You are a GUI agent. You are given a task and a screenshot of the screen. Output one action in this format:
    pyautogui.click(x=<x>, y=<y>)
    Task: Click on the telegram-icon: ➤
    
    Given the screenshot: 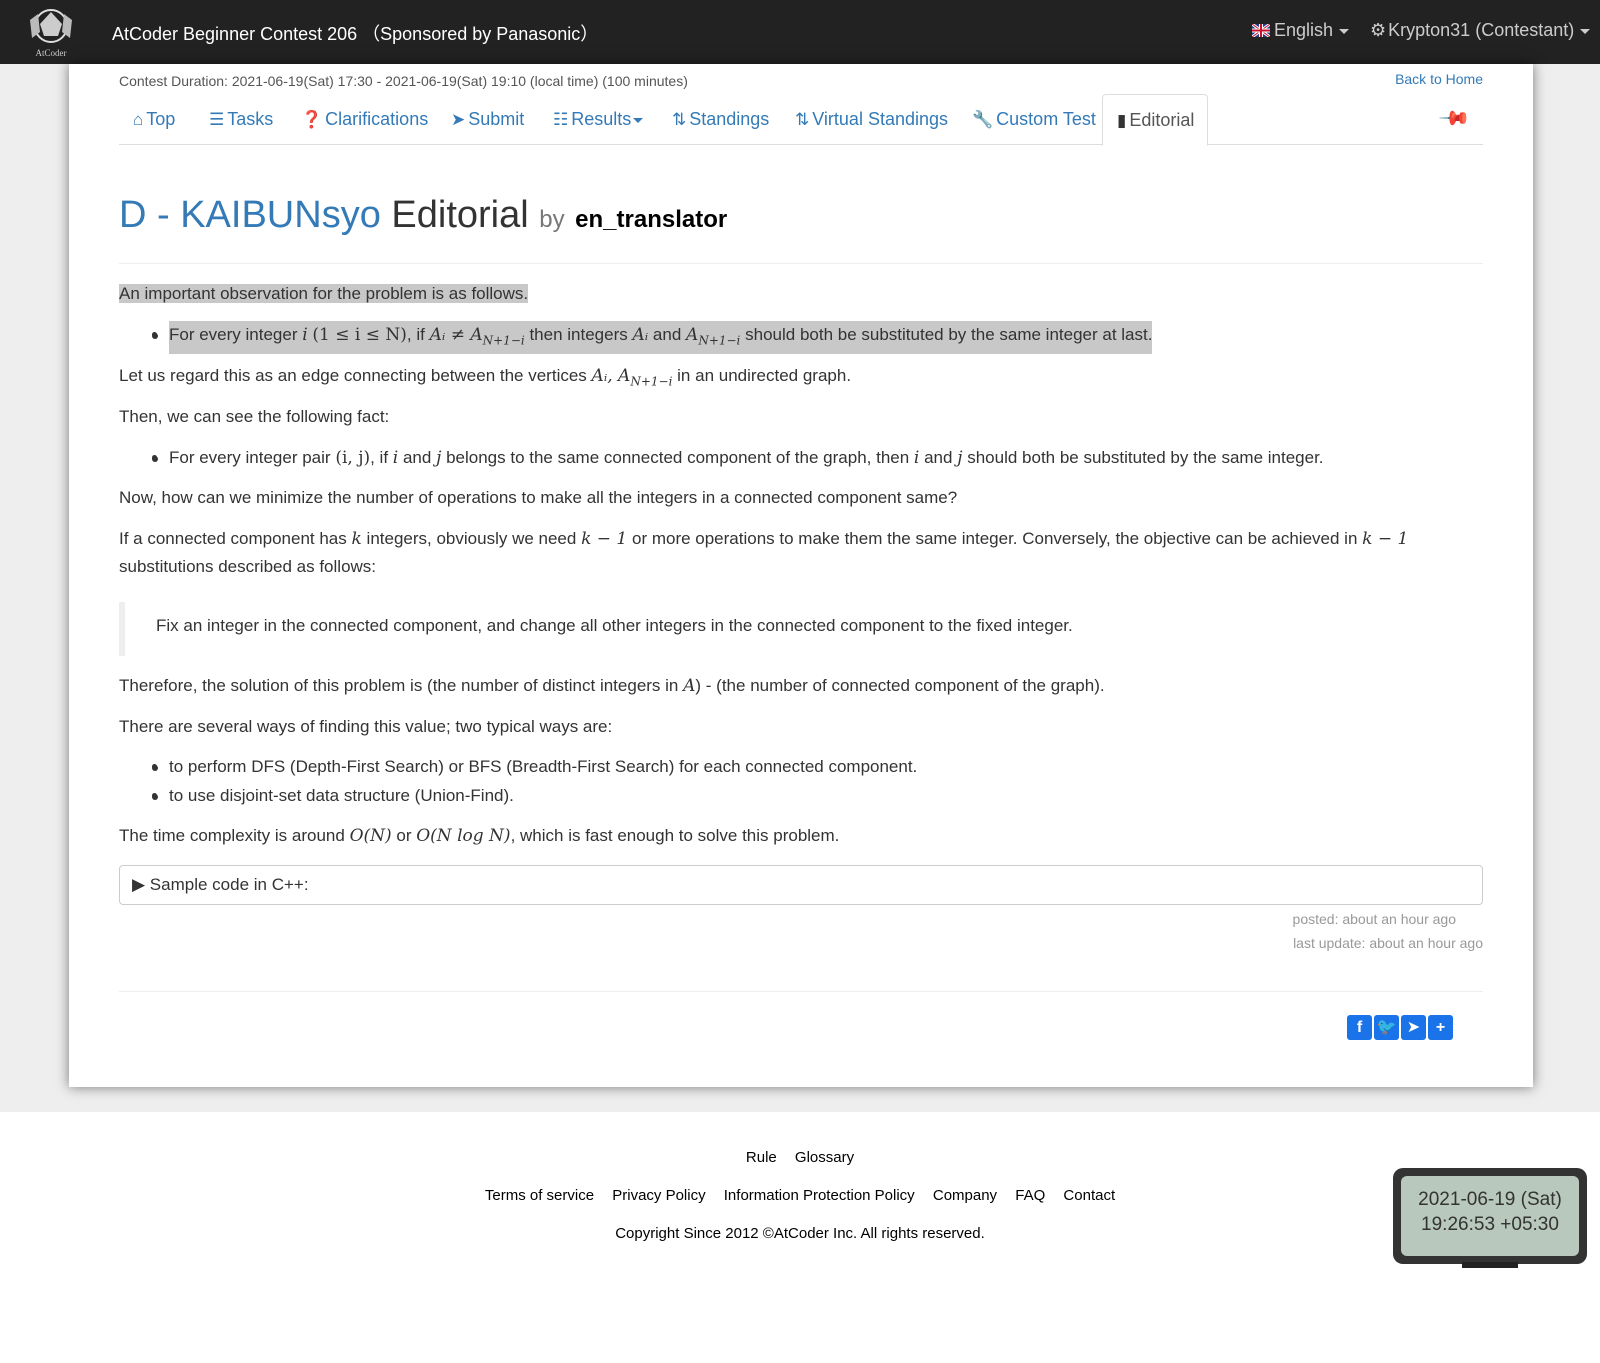 What is the action you would take?
    pyautogui.click(x=1413, y=1027)
    